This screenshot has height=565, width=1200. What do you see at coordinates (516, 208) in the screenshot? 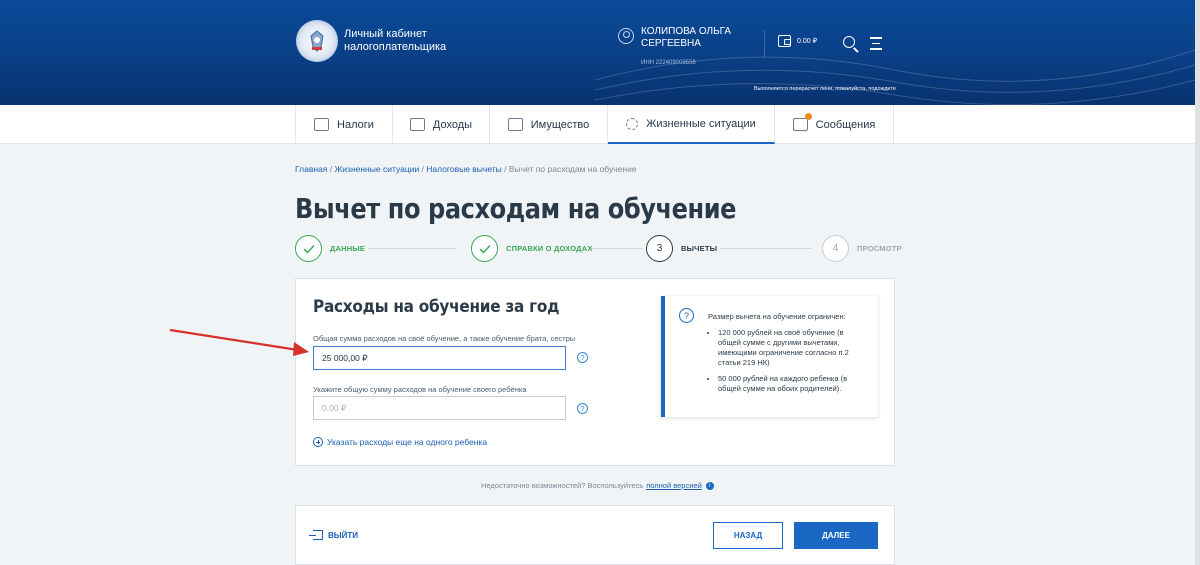
I see `page-title: Вычет по расходам на обучение` at bounding box center [516, 208].